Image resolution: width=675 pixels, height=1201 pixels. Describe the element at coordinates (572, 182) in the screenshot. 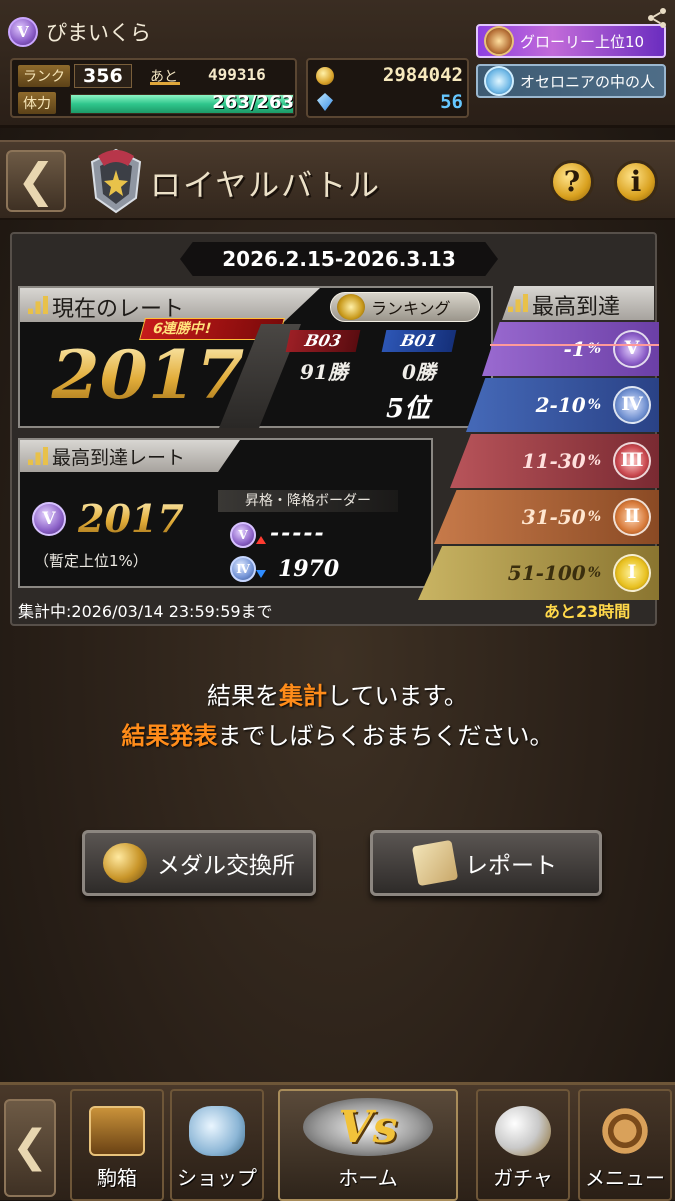

I see `help-button: ?` at that location.